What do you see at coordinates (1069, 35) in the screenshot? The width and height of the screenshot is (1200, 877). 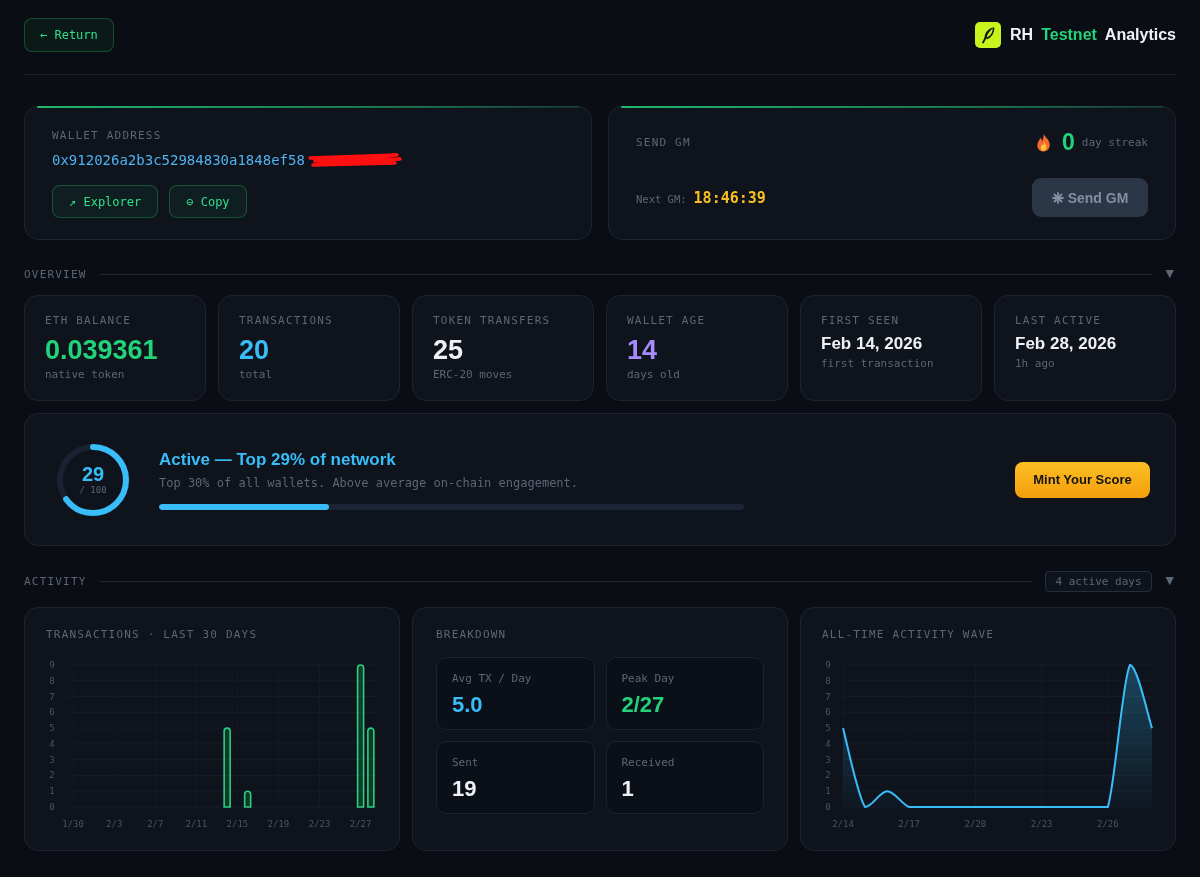 I see `logo-text: Testnet` at bounding box center [1069, 35].